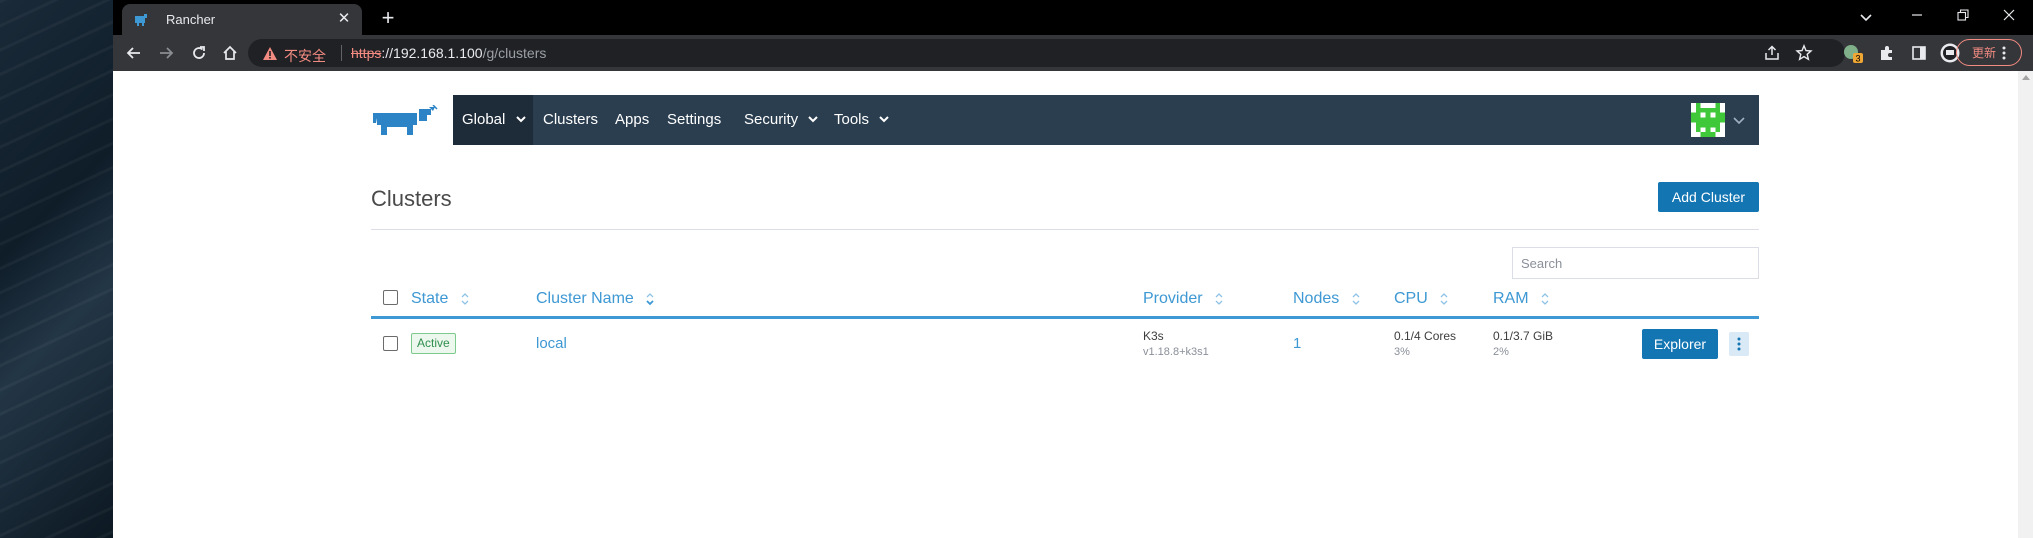  Describe the element at coordinates (1635, 263) in the screenshot. I see `search-input` at that location.